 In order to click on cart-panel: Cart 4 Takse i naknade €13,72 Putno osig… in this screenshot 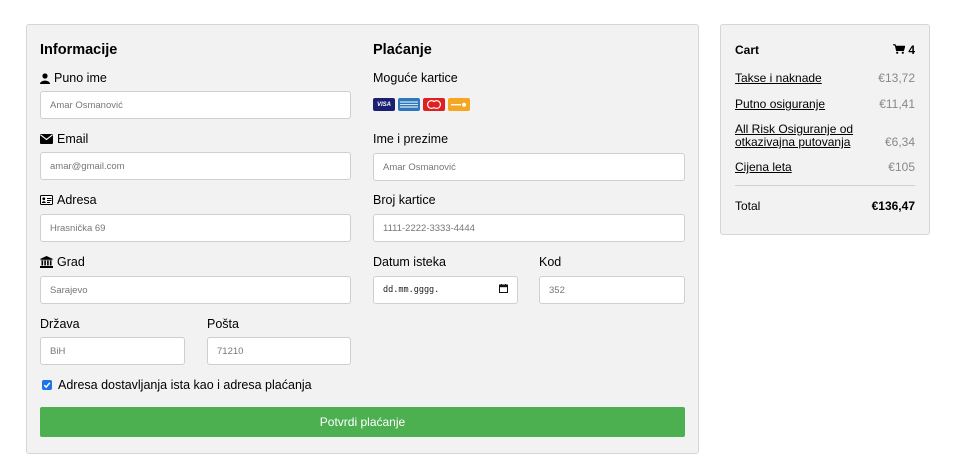, I will do `click(825, 129)`.